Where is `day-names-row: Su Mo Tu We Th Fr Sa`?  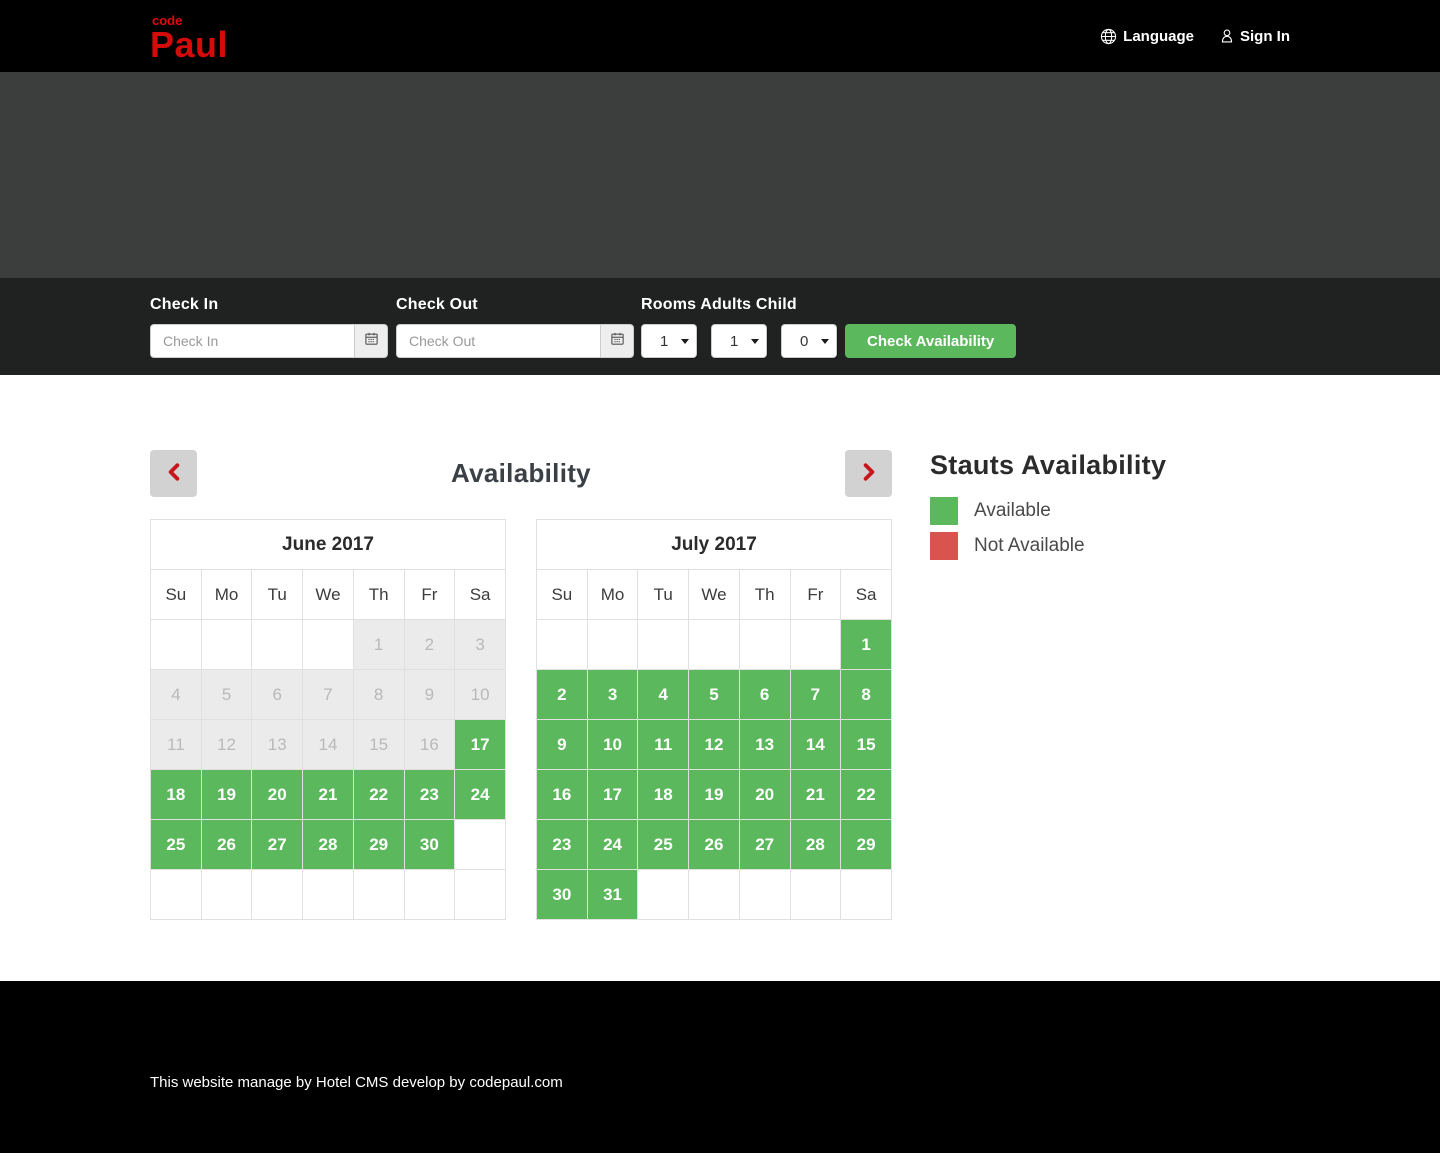
day-names-row: Su Mo Tu We Th Fr Sa is located at coordinates (328, 594).